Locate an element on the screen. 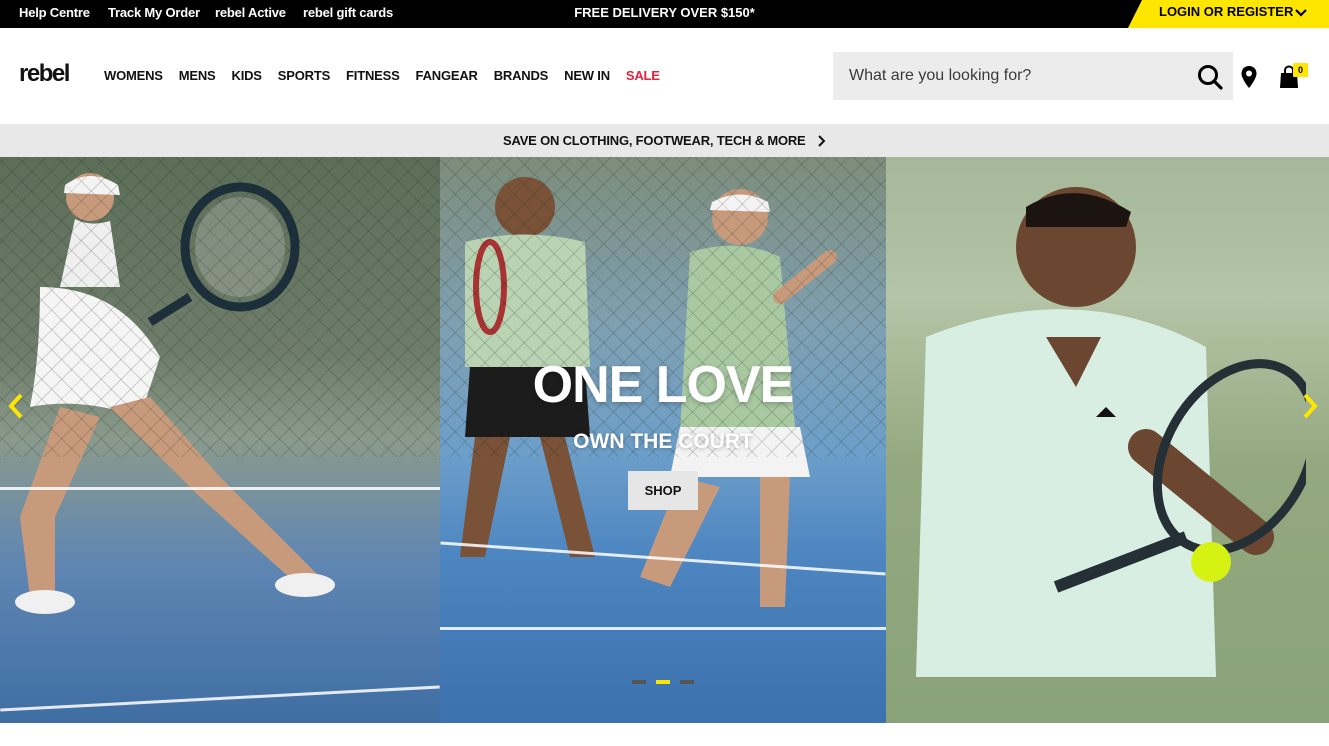  hero-subtitle: OWN THE COURT is located at coordinates (663, 441).